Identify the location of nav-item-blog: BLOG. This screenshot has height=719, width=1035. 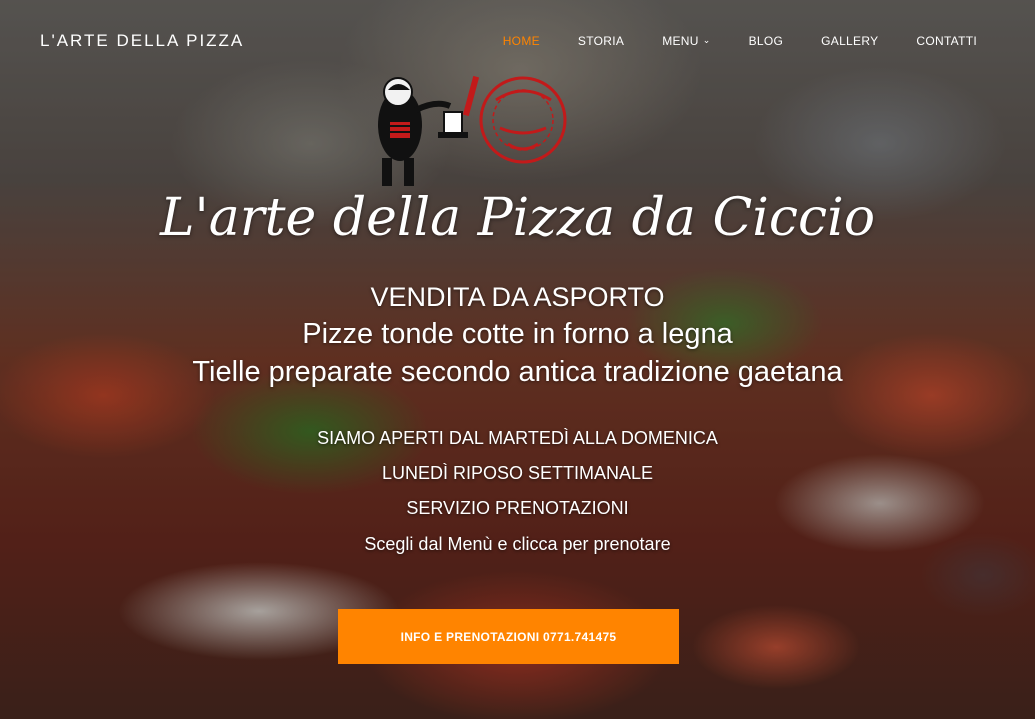
(766, 41).